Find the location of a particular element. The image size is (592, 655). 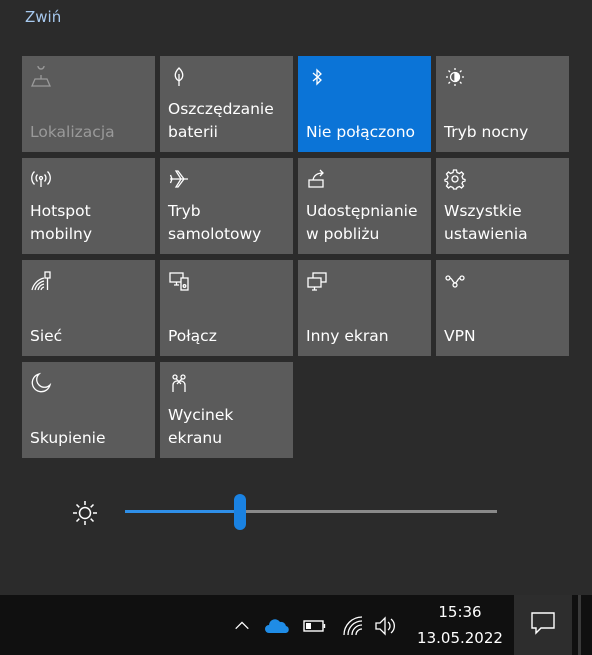

clock-time: 15:36 is located at coordinates (460, 612).